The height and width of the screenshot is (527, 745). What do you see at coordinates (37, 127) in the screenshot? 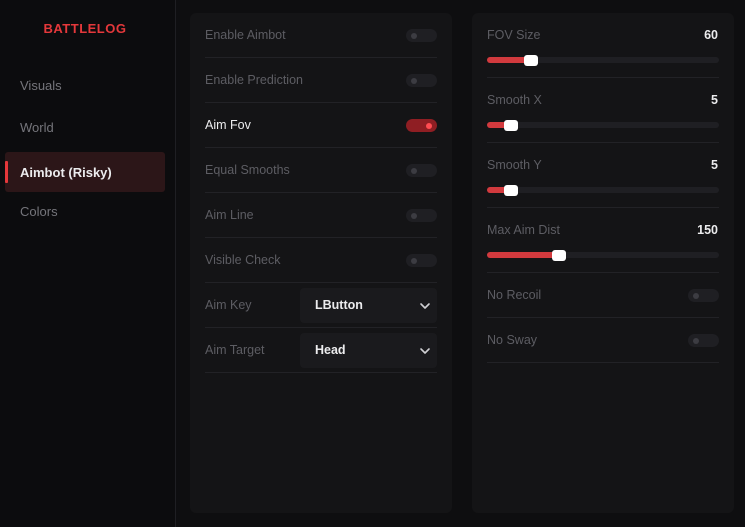
I see `nav-item-label: World` at bounding box center [37, 127].